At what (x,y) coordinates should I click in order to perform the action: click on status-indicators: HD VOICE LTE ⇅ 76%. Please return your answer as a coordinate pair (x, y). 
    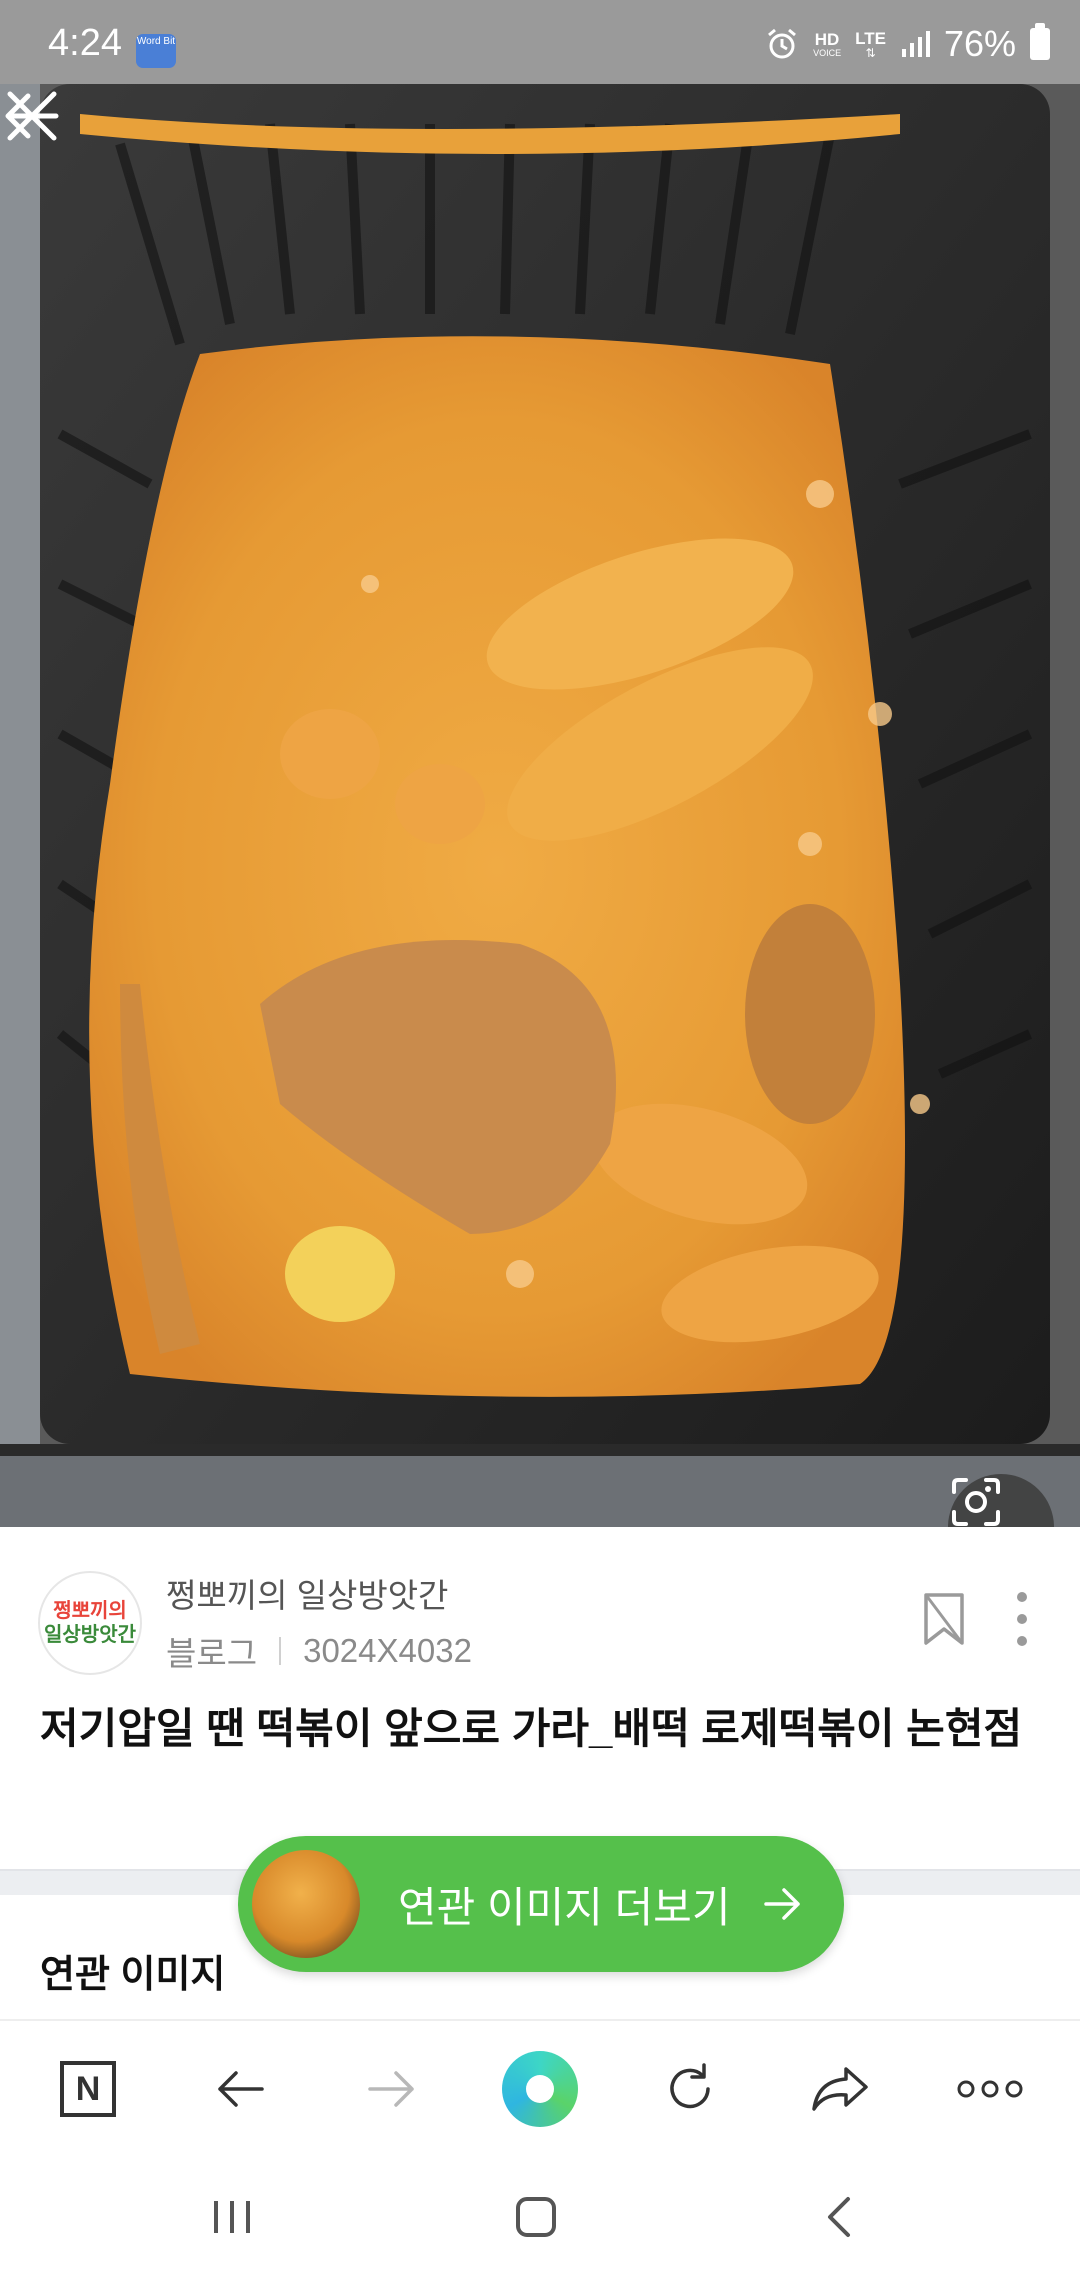
    Looking at the image, I should click on (907, 43).